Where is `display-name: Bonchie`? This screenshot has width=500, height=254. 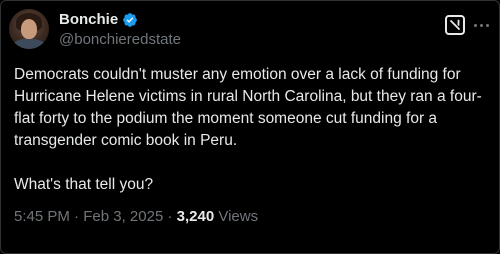
display-name: Bonchie is located at coordinates (88, 20).